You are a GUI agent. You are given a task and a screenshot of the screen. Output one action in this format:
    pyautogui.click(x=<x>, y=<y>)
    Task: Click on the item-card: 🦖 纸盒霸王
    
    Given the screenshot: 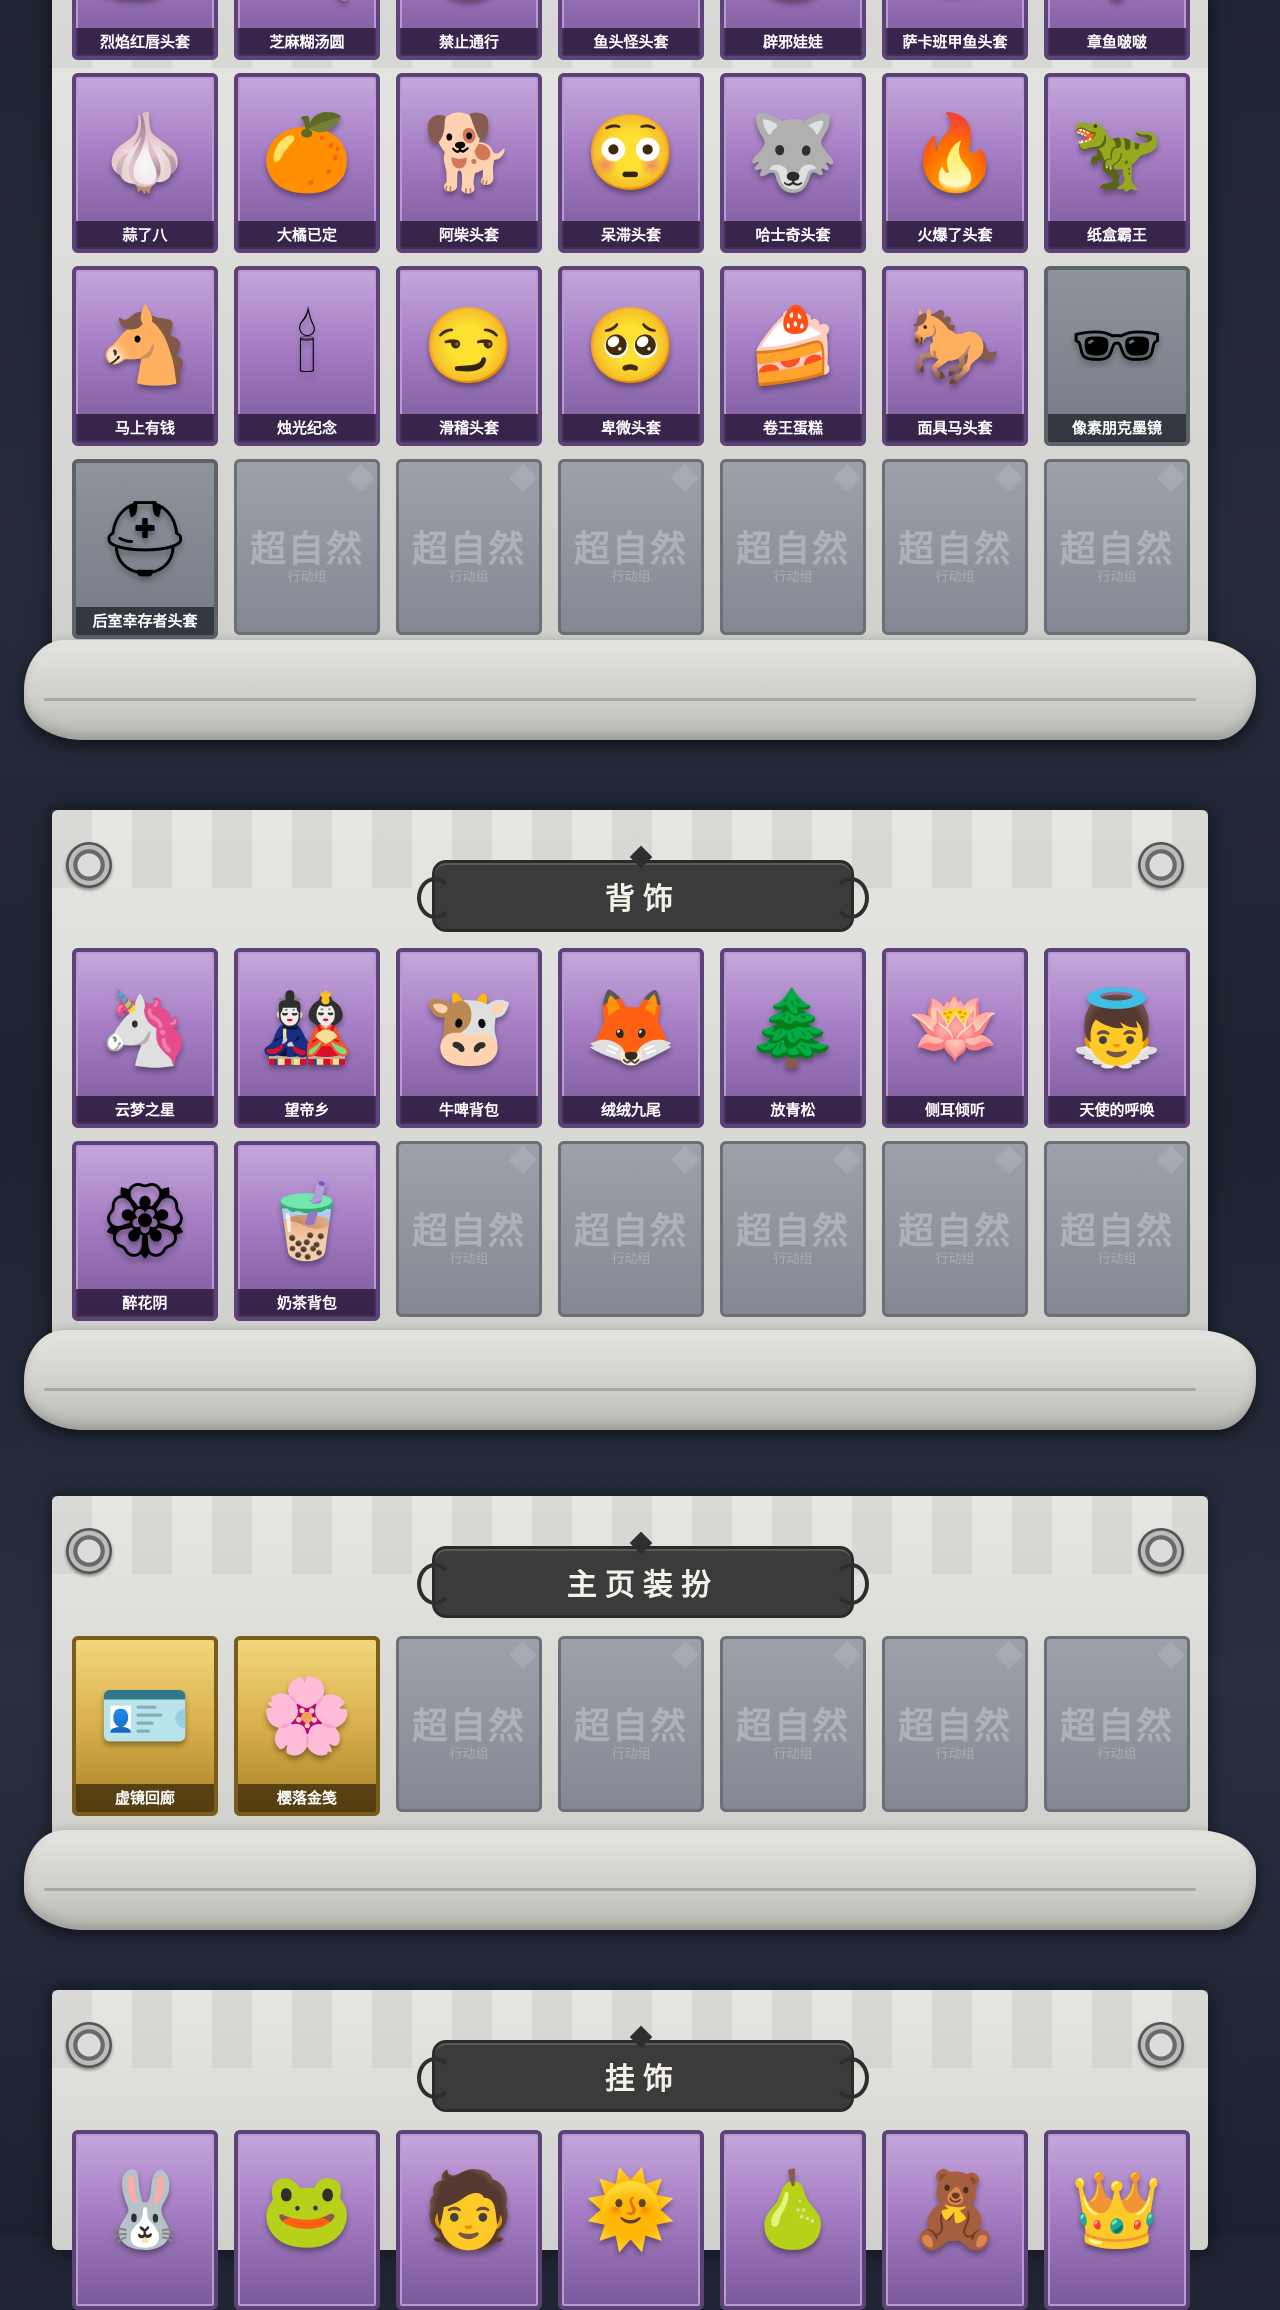 What is the action you would take?
    pyautogui.click(x=1117, y=163)
    